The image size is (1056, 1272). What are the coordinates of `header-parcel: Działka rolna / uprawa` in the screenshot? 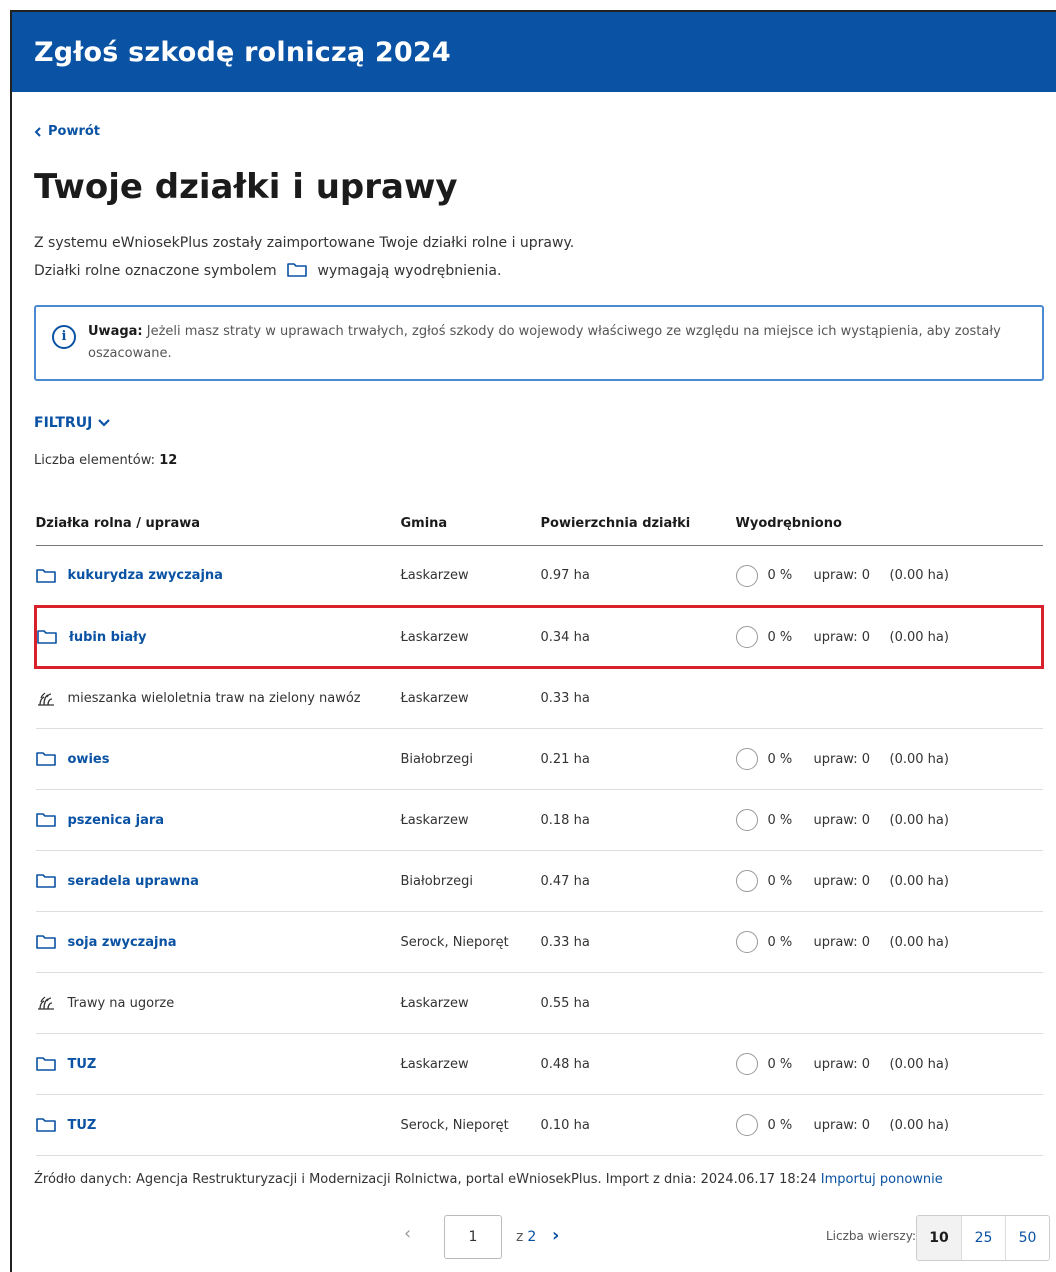 It's located at (218, 518).